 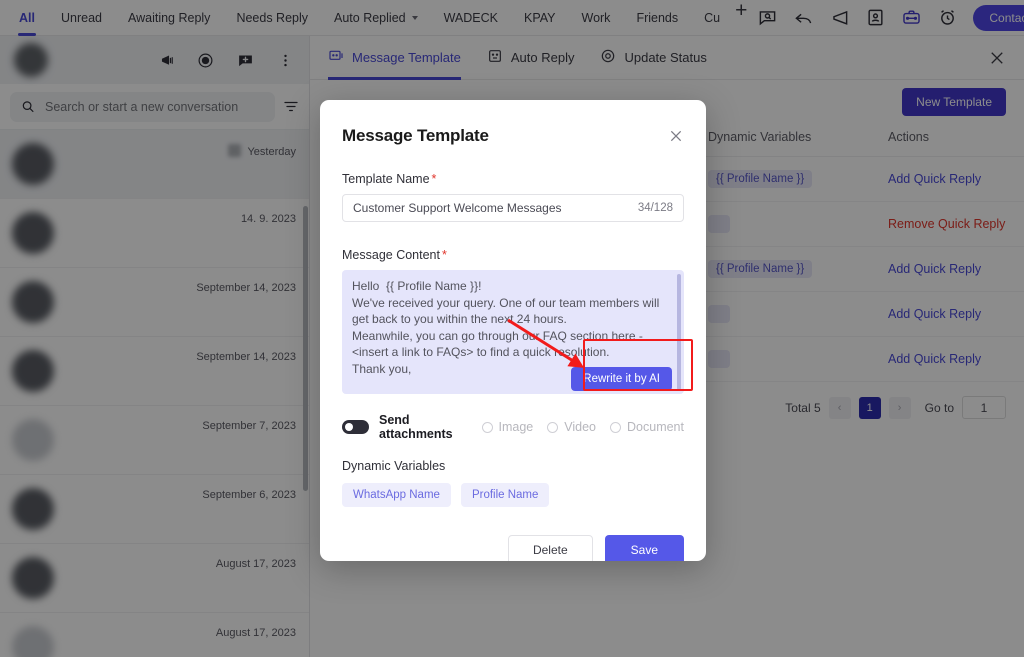 I want to click on radio-label: Document, so click(x=655, y=427).